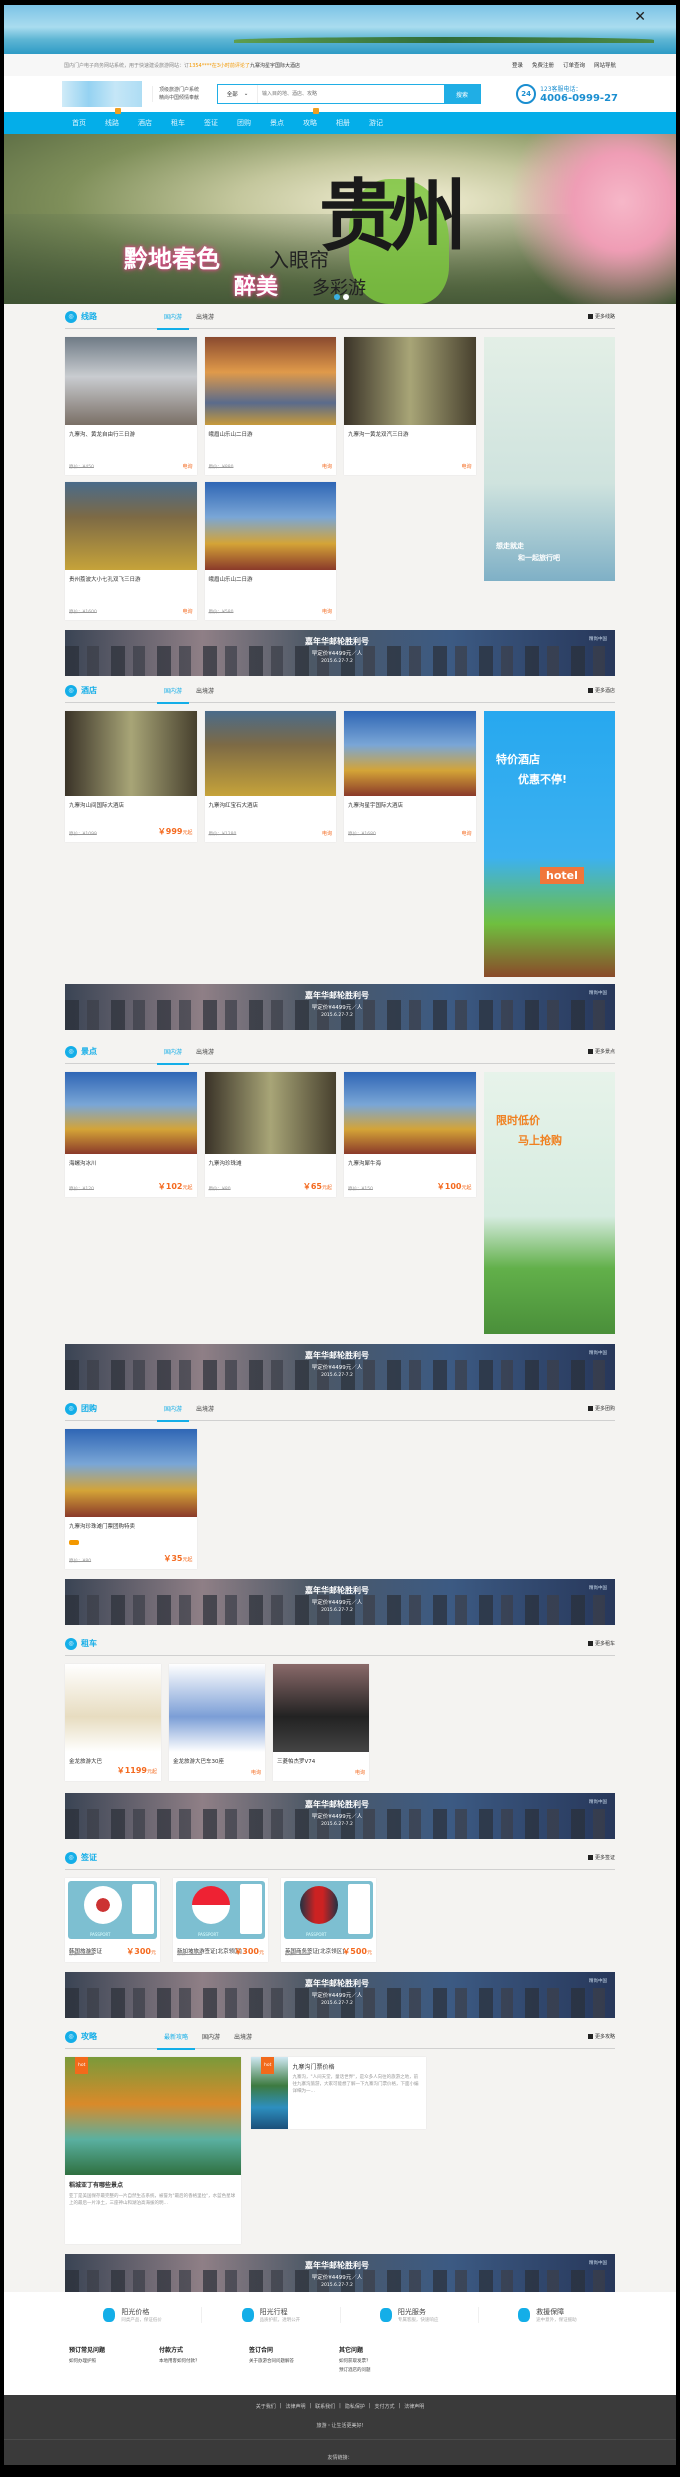  What do you see at coordinates (549, 1203) in the screenshot?
I see `side-ad-scenic: 限时低价 马上抢购` at bounding box center [549, 1203].